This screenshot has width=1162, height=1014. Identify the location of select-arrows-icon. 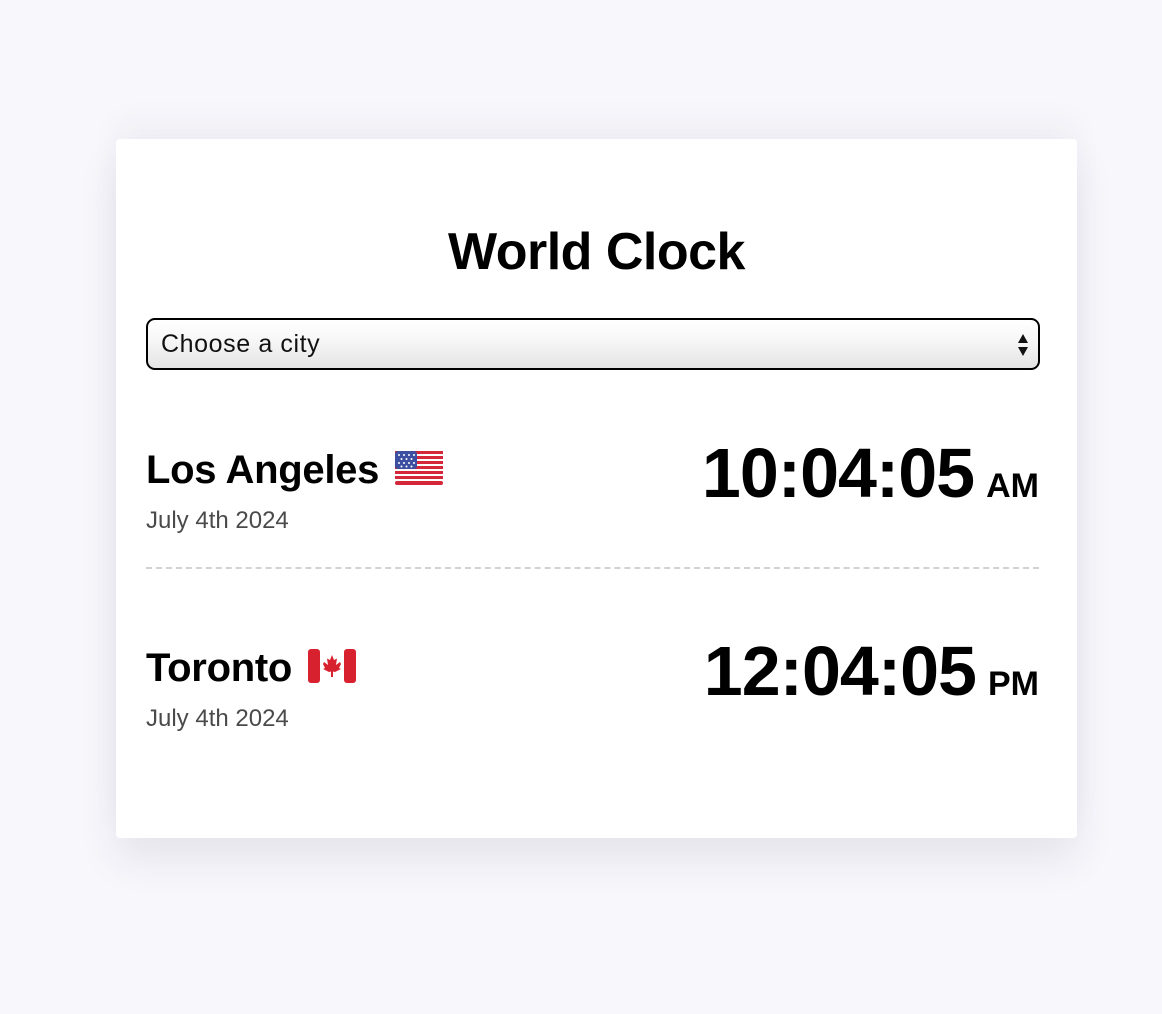
(1023, 345).